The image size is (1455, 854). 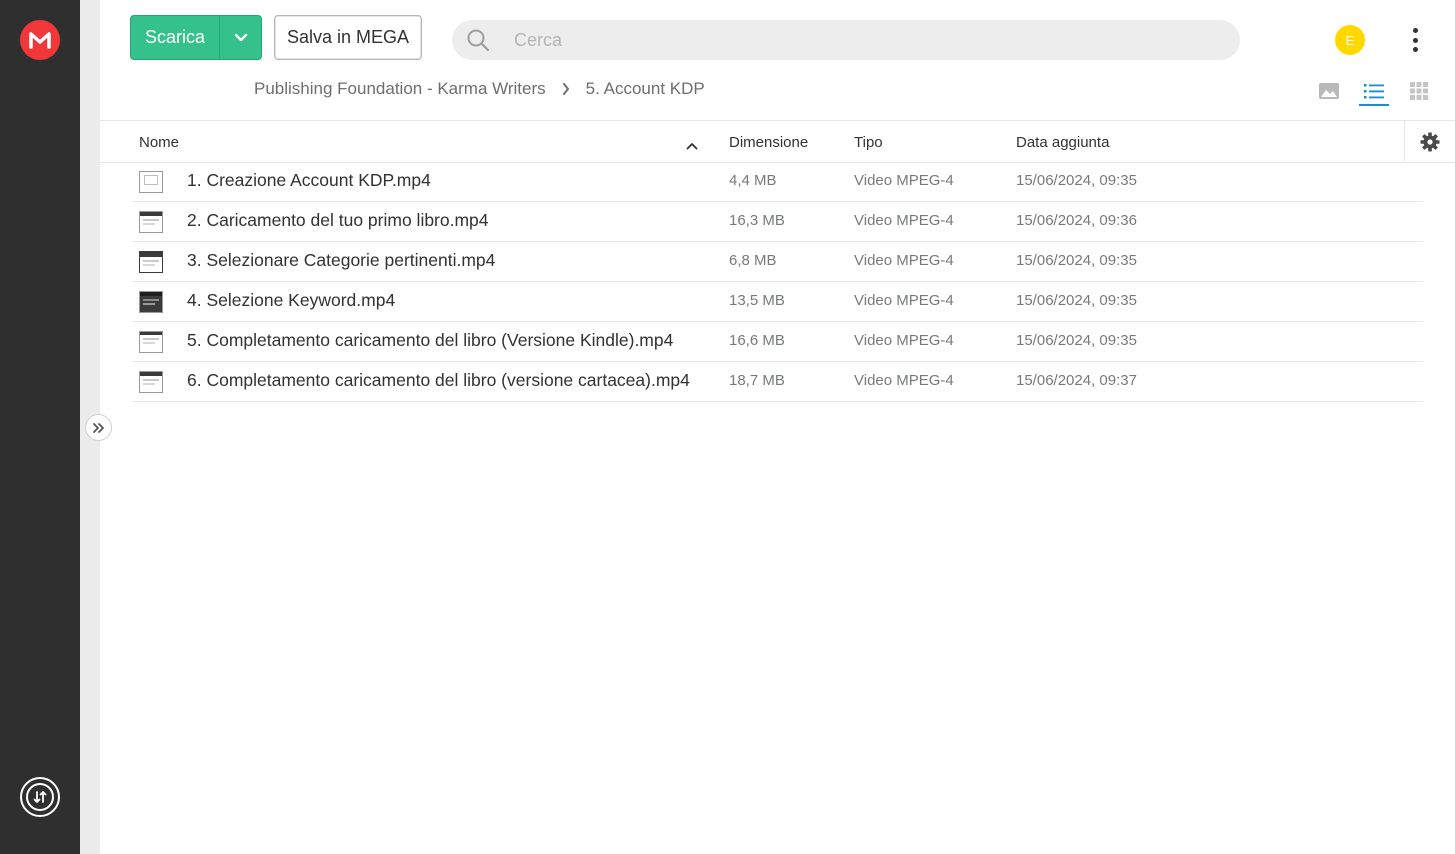 I want to click on search-icon, so click(x=478, y=40).